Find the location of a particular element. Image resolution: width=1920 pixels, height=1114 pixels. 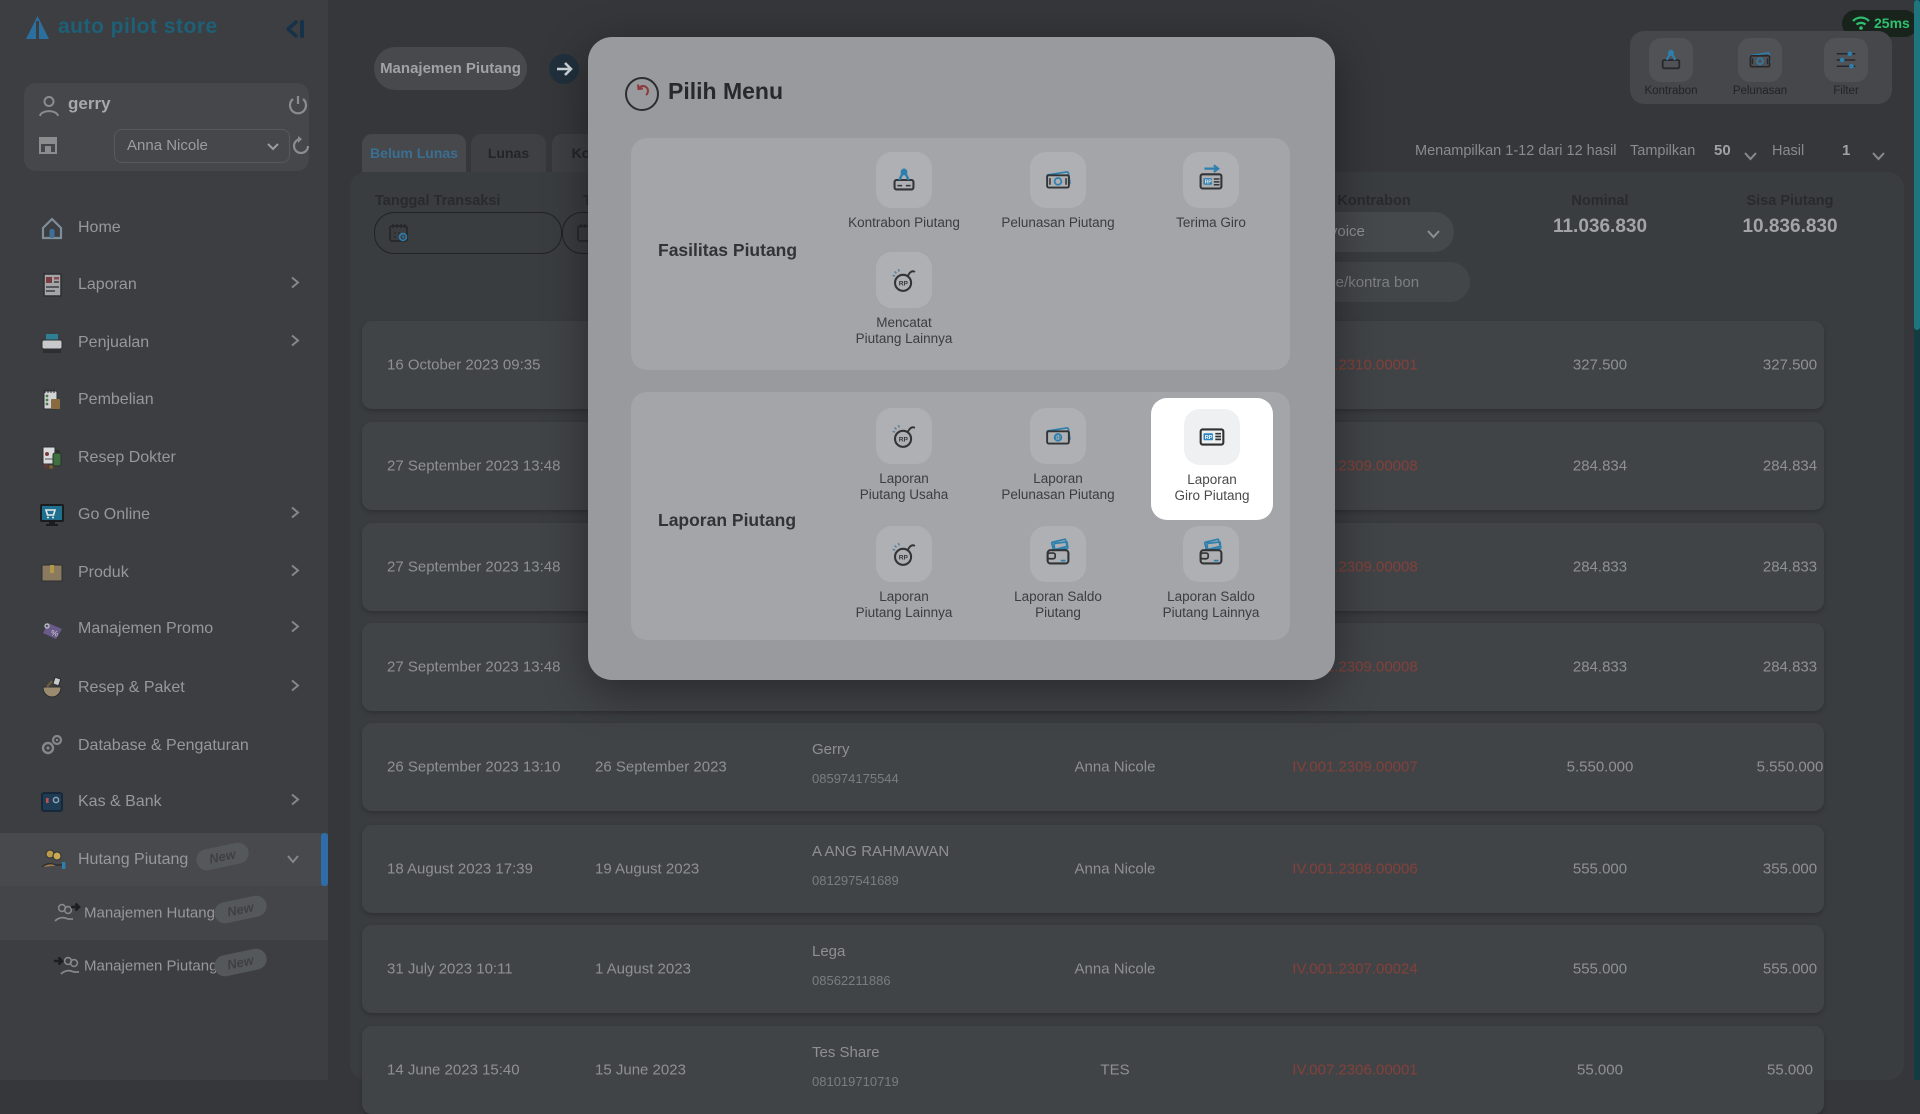

hand-coins-in-icon is located at coordinates (66, 966).